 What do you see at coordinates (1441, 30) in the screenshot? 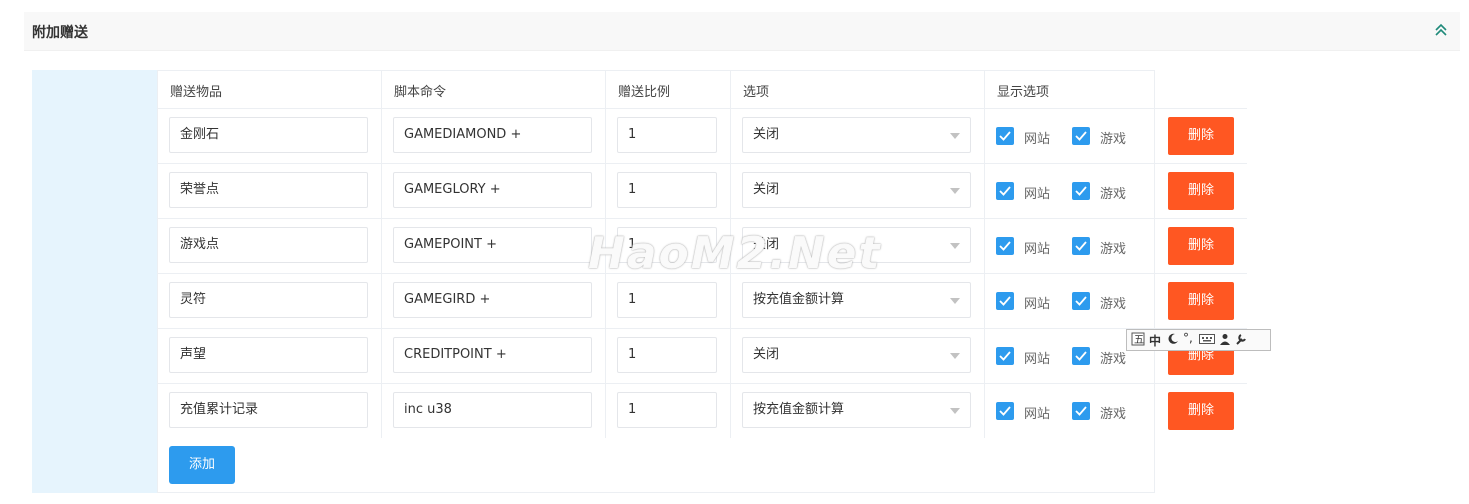
I see `chevron-double-up-icon` at bounding box center [1441, 30].